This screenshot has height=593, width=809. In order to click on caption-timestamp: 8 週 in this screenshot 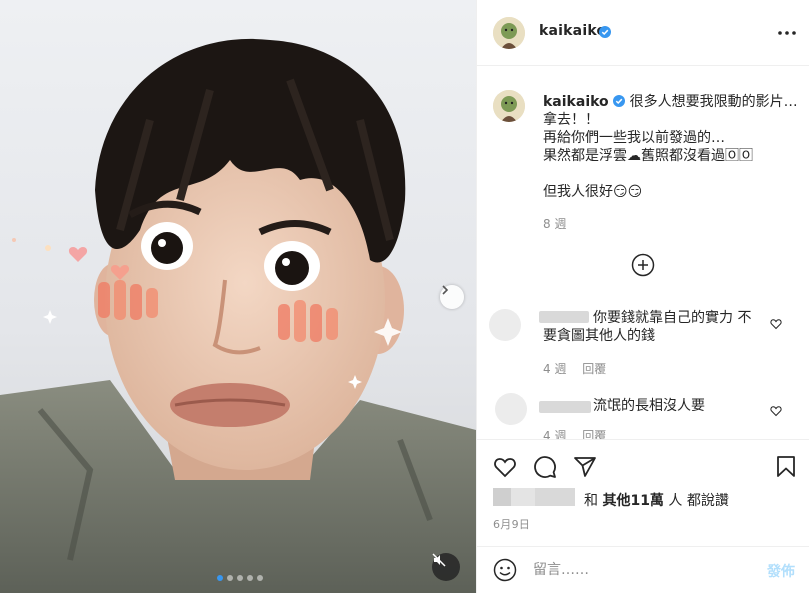, I will do `click(554, 223)`.